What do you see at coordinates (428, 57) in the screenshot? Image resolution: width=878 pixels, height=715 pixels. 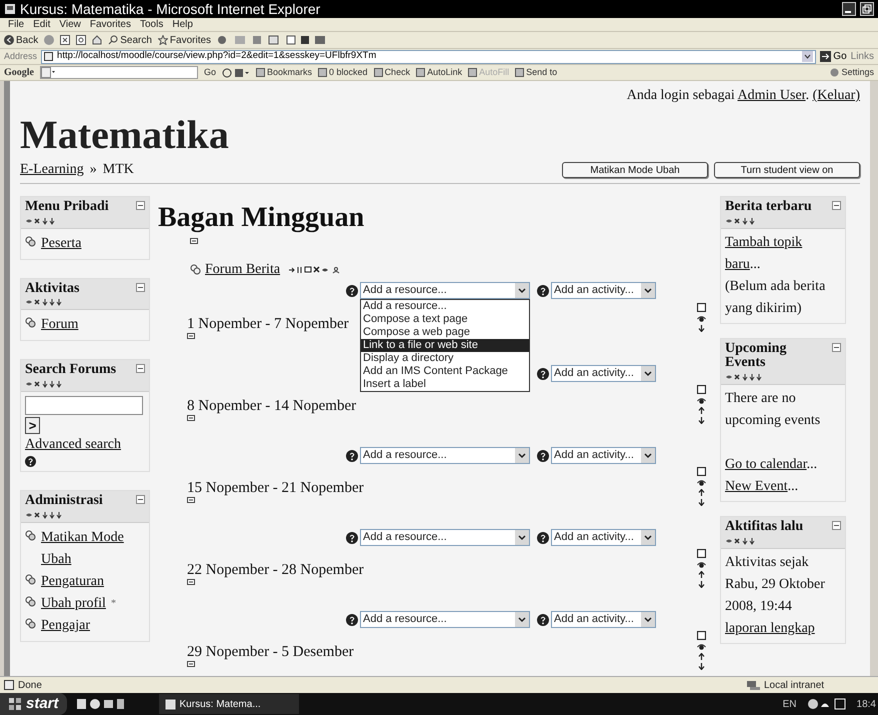 I see `address-field: http://localhost/moodle/course/view.php?id=2&edit=1&sesskey=UFlbfr9XTm` at bounding box center [428, 57].